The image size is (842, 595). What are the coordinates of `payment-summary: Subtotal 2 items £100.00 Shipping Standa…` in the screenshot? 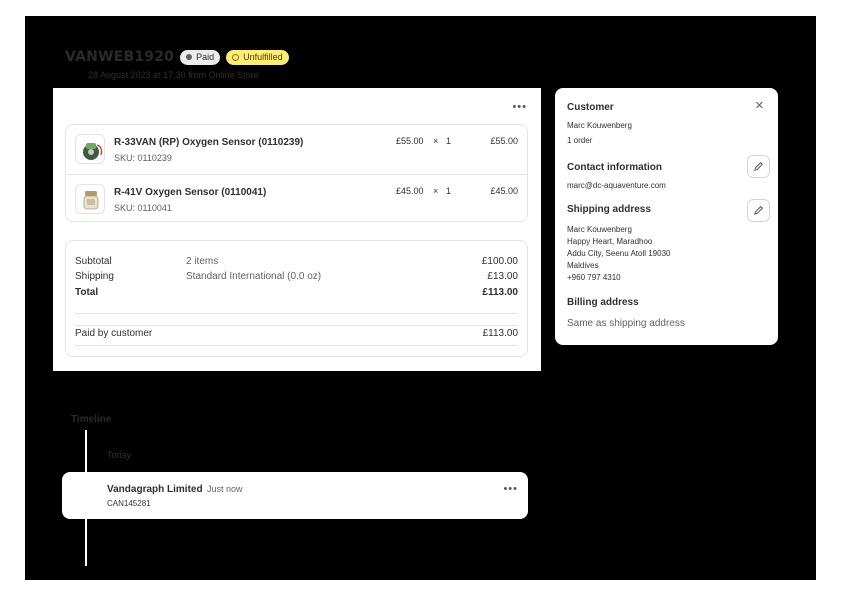 It's located at (296, 298).